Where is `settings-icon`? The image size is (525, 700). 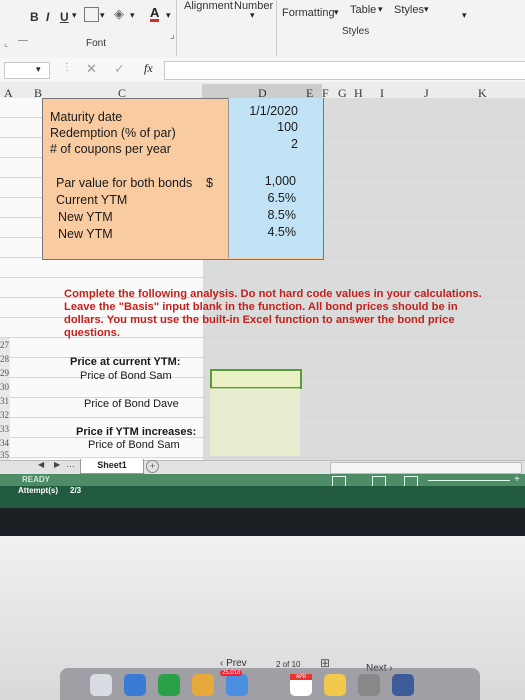
settings-icon is located at coordinates (369, 685).